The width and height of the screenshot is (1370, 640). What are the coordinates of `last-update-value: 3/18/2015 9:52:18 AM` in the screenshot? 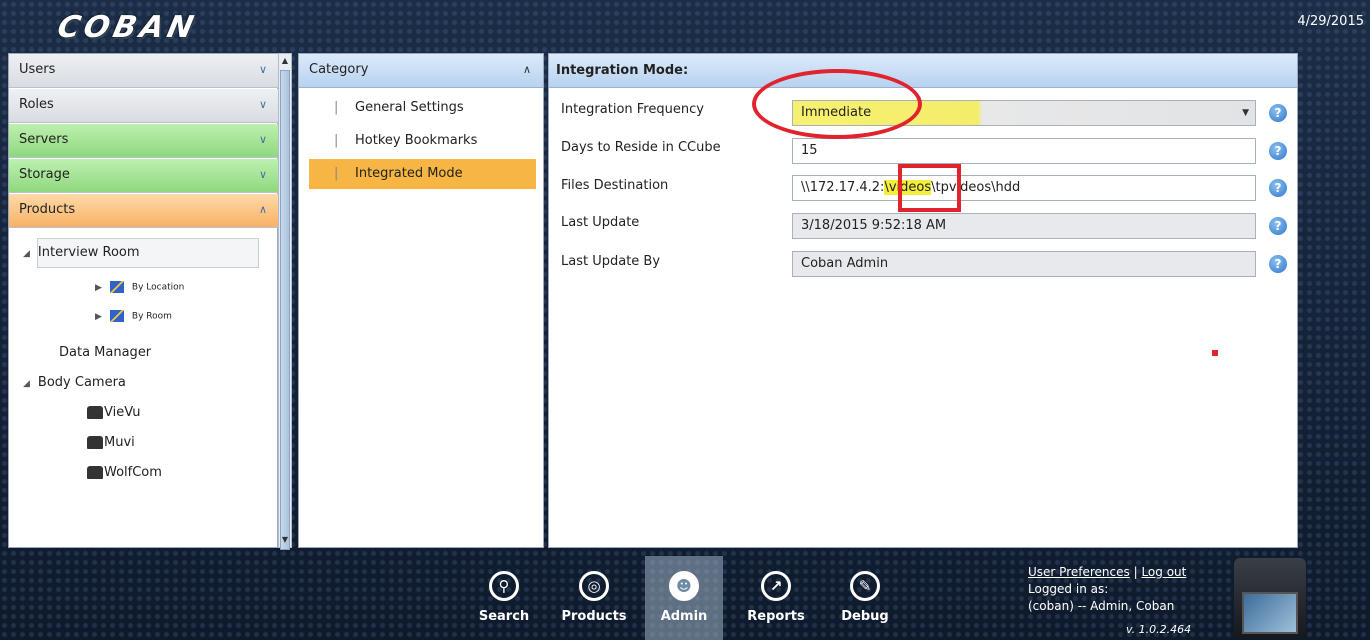 It's located at (1024, 226).